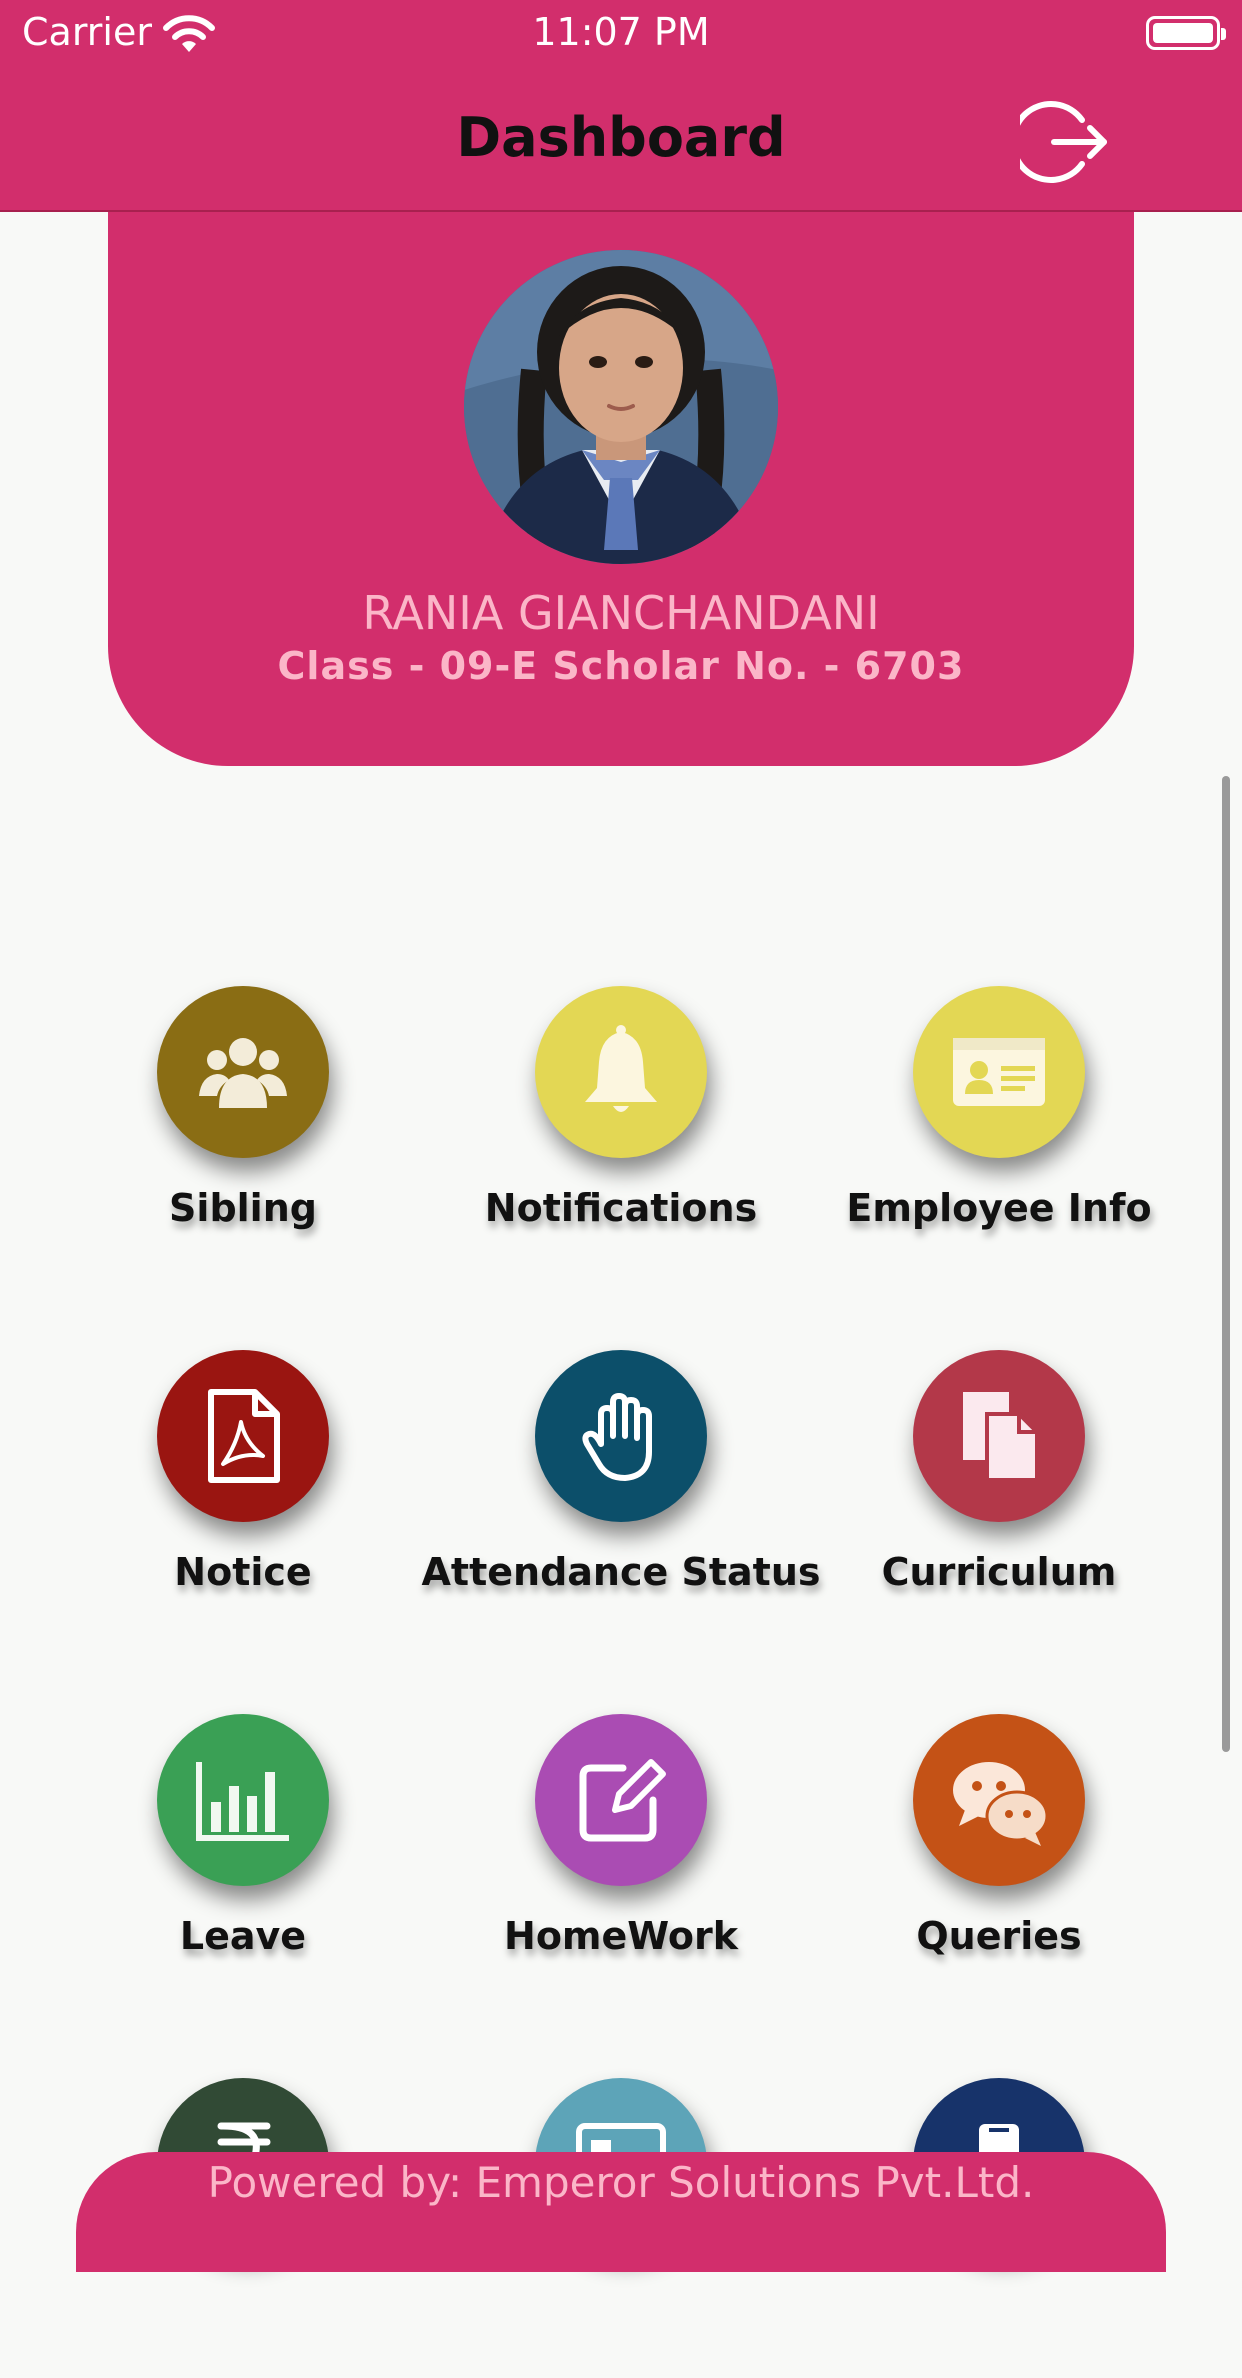  Describe the element at coordinates (621, 1208) in the screenshot. I see `menu-item-label: Notifications` at that location.